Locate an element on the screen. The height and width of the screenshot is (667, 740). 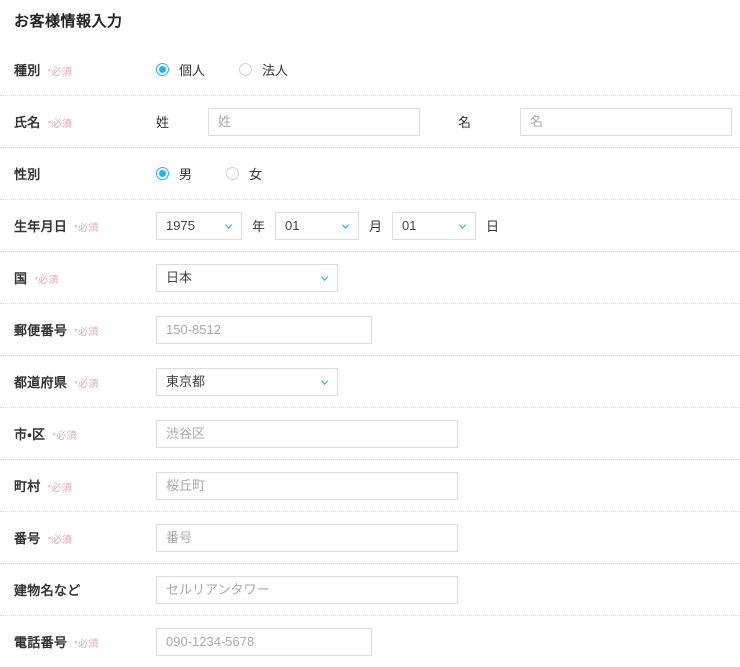
sub-label-lastname: 姓 is located at coordinates (163, 122).